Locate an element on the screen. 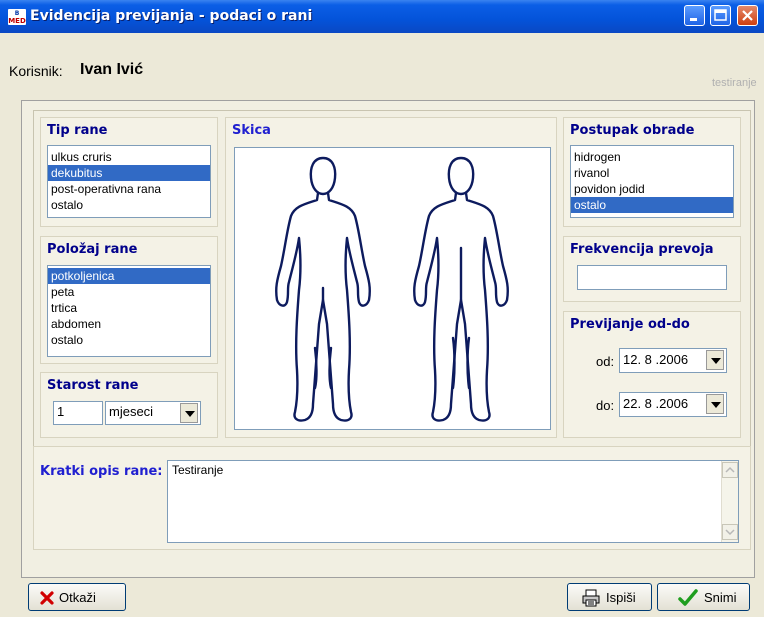  list-item-selected: dekubitus is located at coordinates (129, 173).